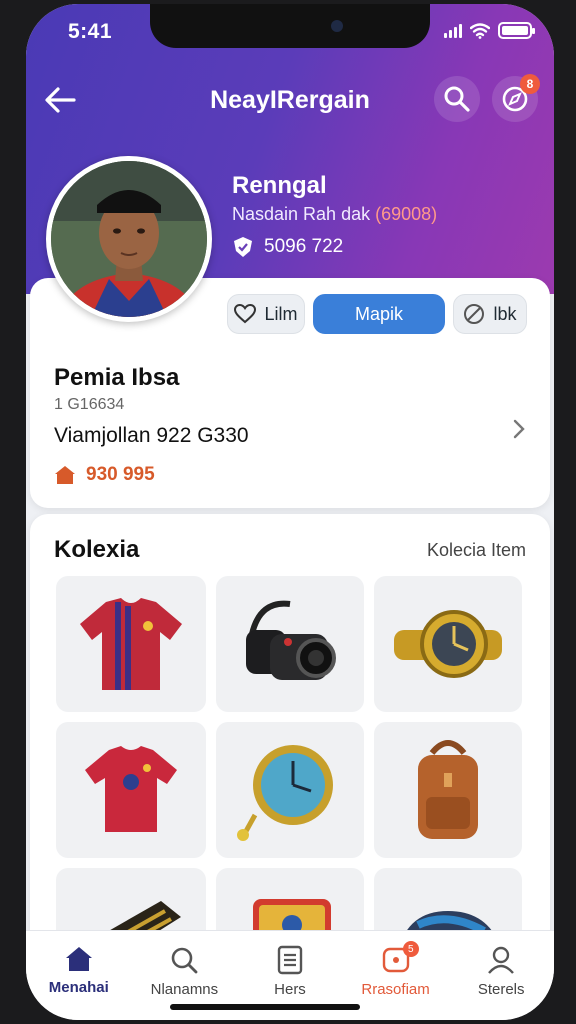 This screenshot has height=1024, width=576. Describe the element at coordinates (245, 314) in the screenshot. I see `heart-icon` at that location.